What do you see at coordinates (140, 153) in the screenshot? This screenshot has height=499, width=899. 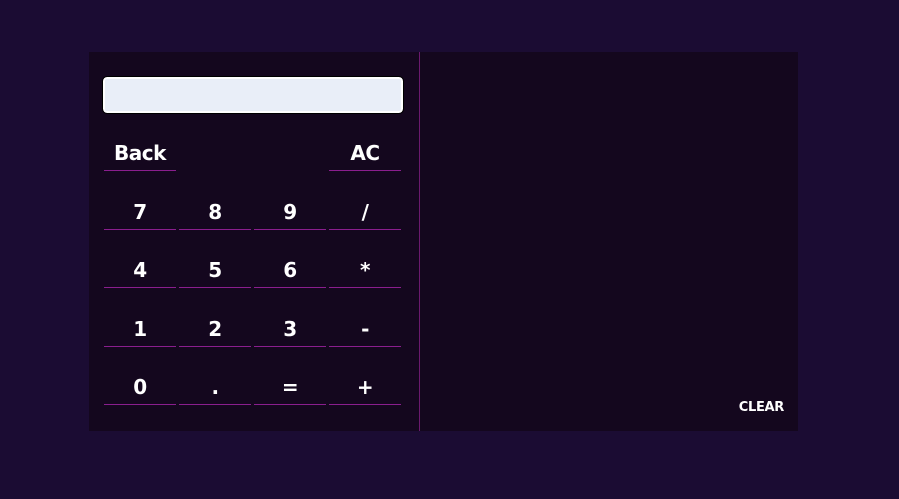 I see `back-button: Back` at bounding box center [140, 153].